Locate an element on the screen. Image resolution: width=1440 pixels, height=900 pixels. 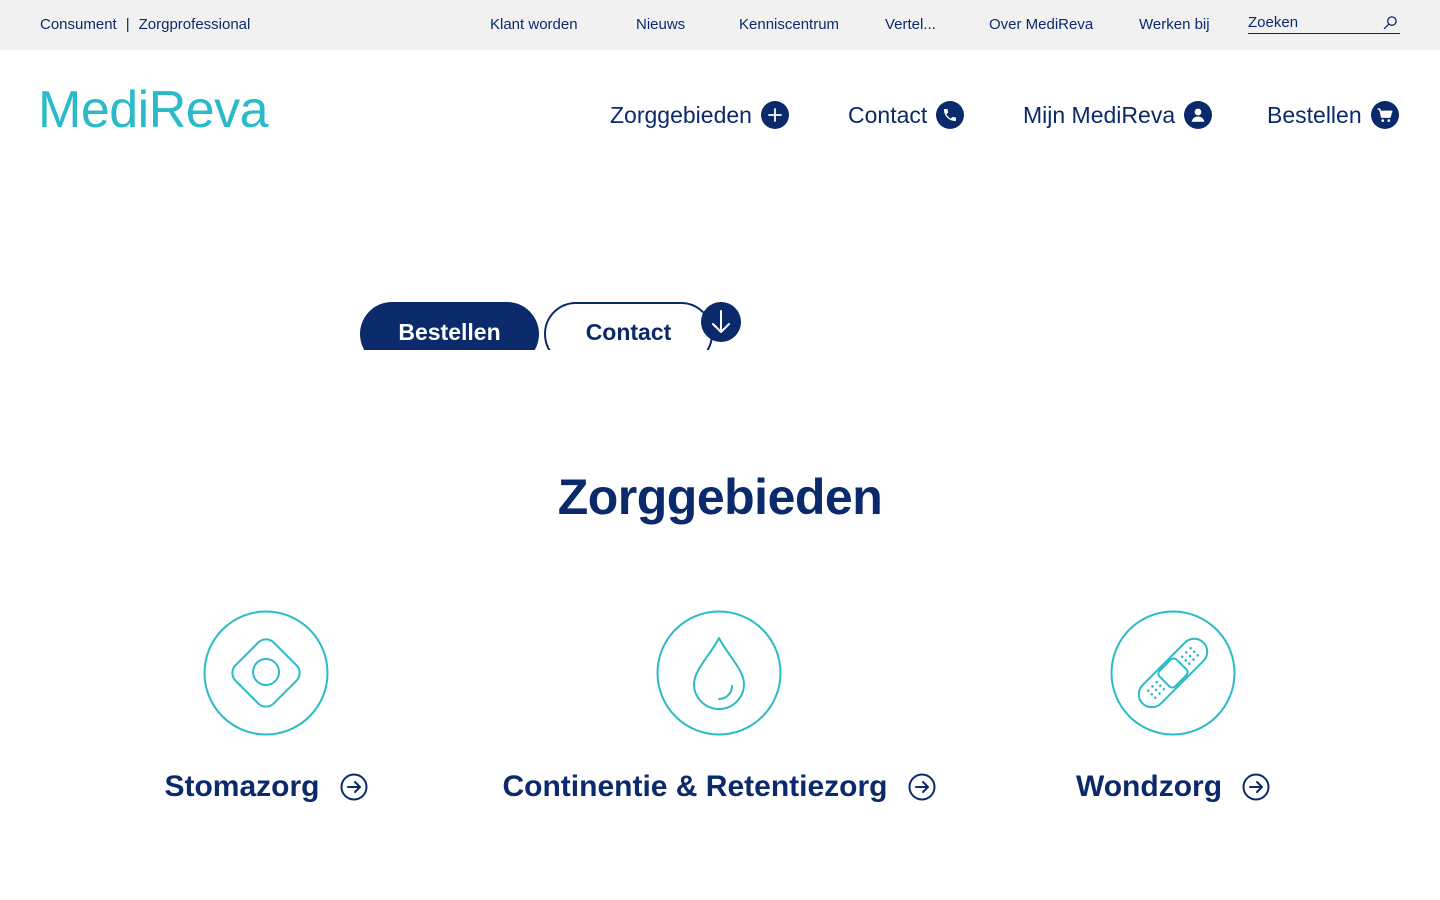
audience-zorgprofessional-link: Zorgprofessional is located at coordinates (195, 24).